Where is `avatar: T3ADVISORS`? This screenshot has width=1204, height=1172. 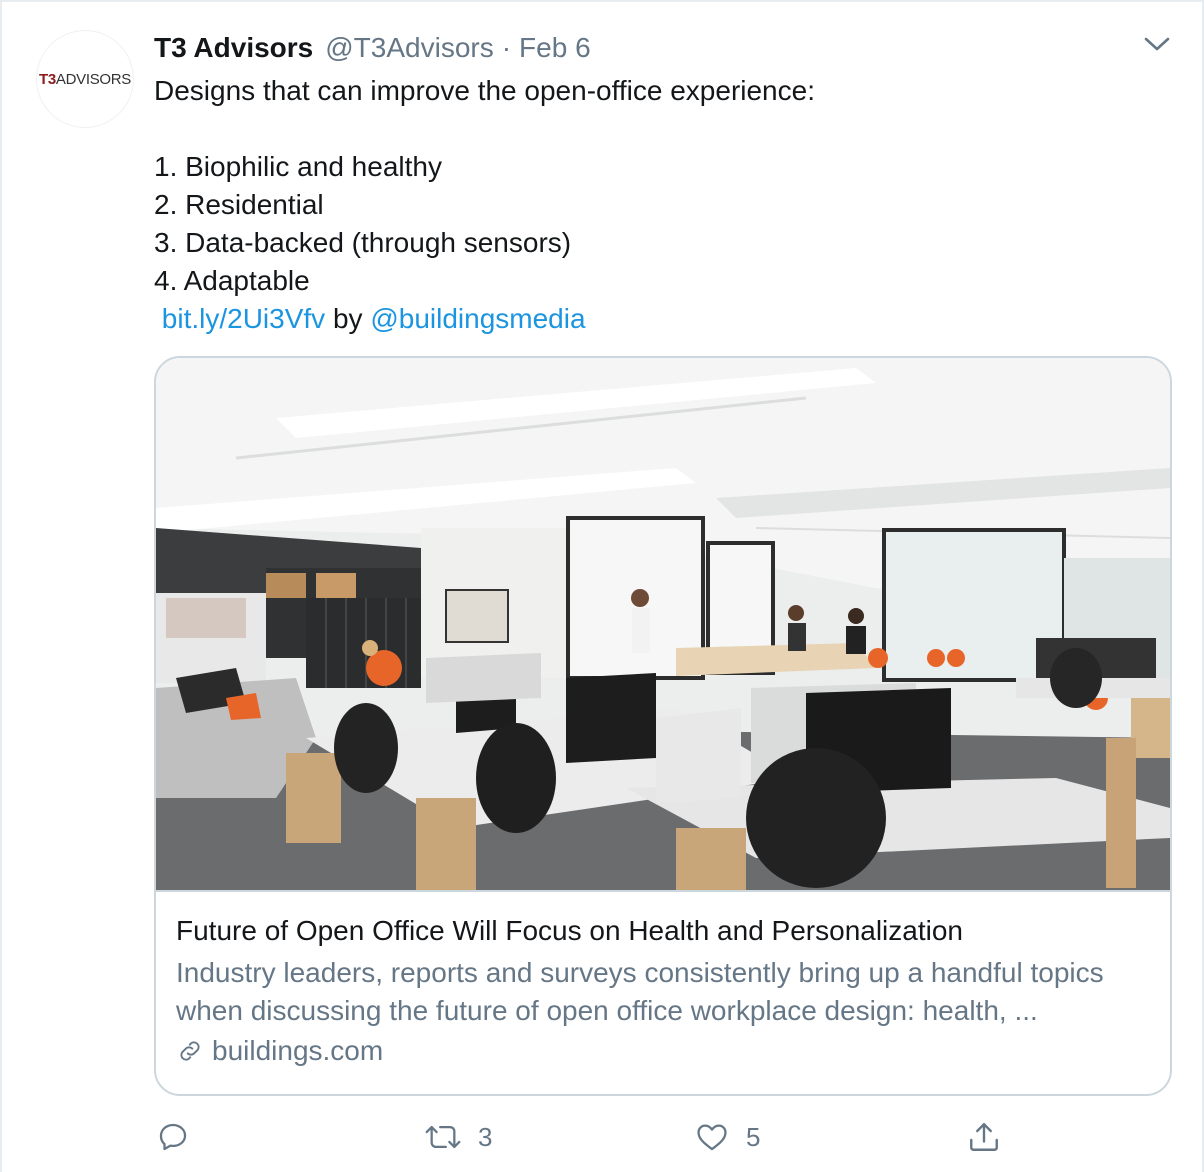
avatar: T3ADVISORS is located at coordinates (85, 79).